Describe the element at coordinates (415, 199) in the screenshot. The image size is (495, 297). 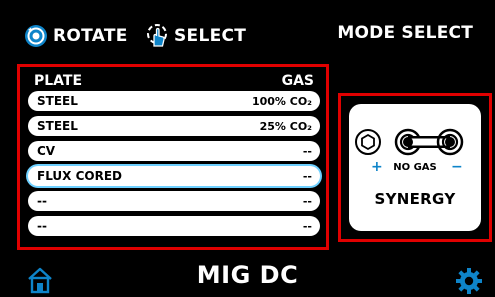
I see `mode-label: SYNERGY` at that location.